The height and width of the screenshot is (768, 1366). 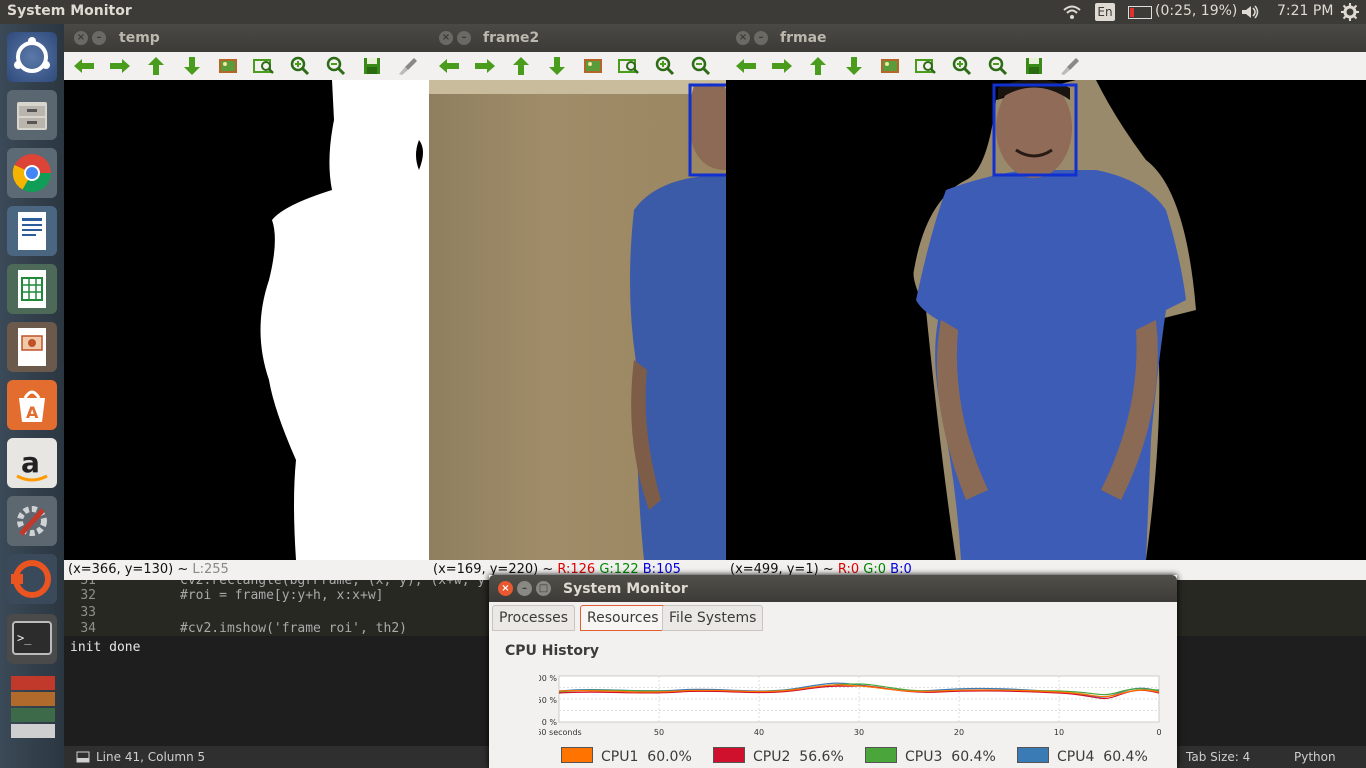 What do you see at coordinates (713, 618) in the screenshot?
I see `tab-file-systems: File Systems` at bounding box center [713, 618].